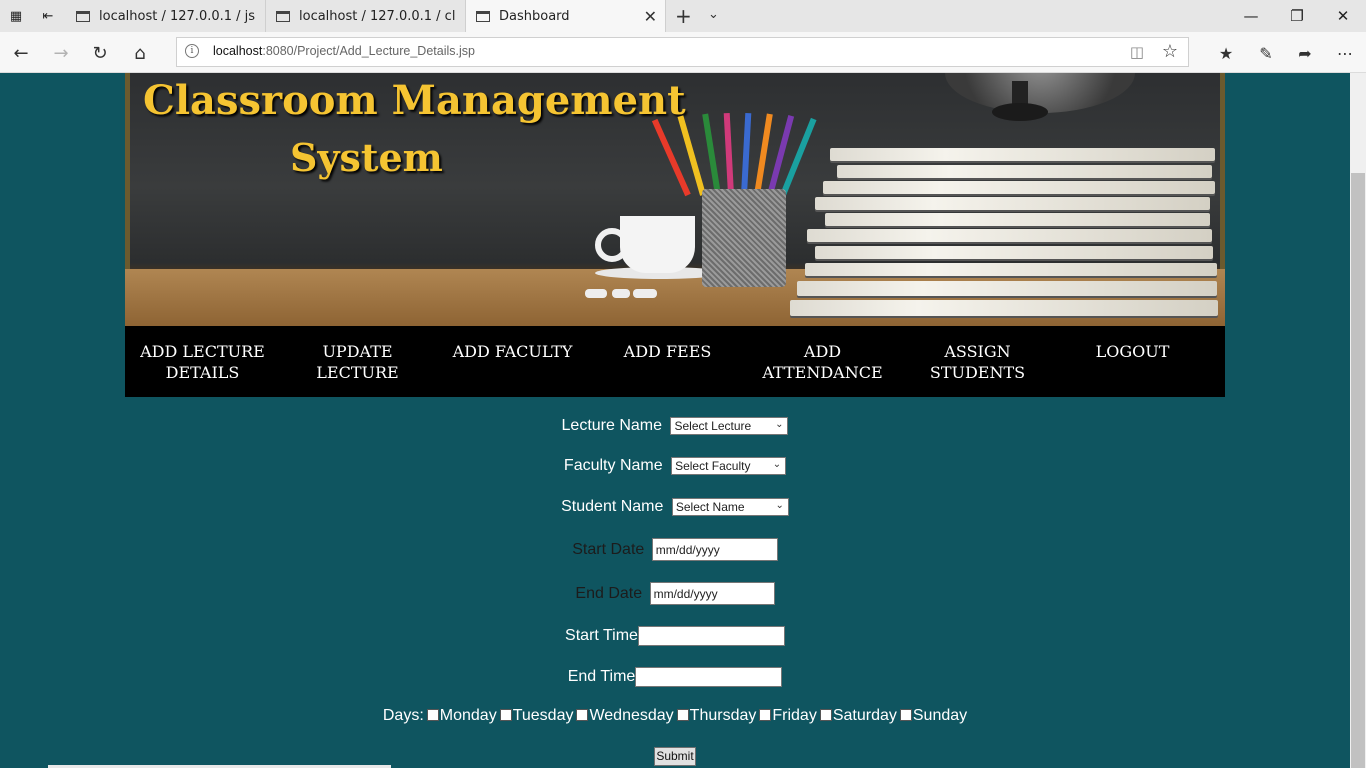  Describe the element at coordinates (864, 715) in the screenshot. I see `saturday-label: Saturday` at that location.